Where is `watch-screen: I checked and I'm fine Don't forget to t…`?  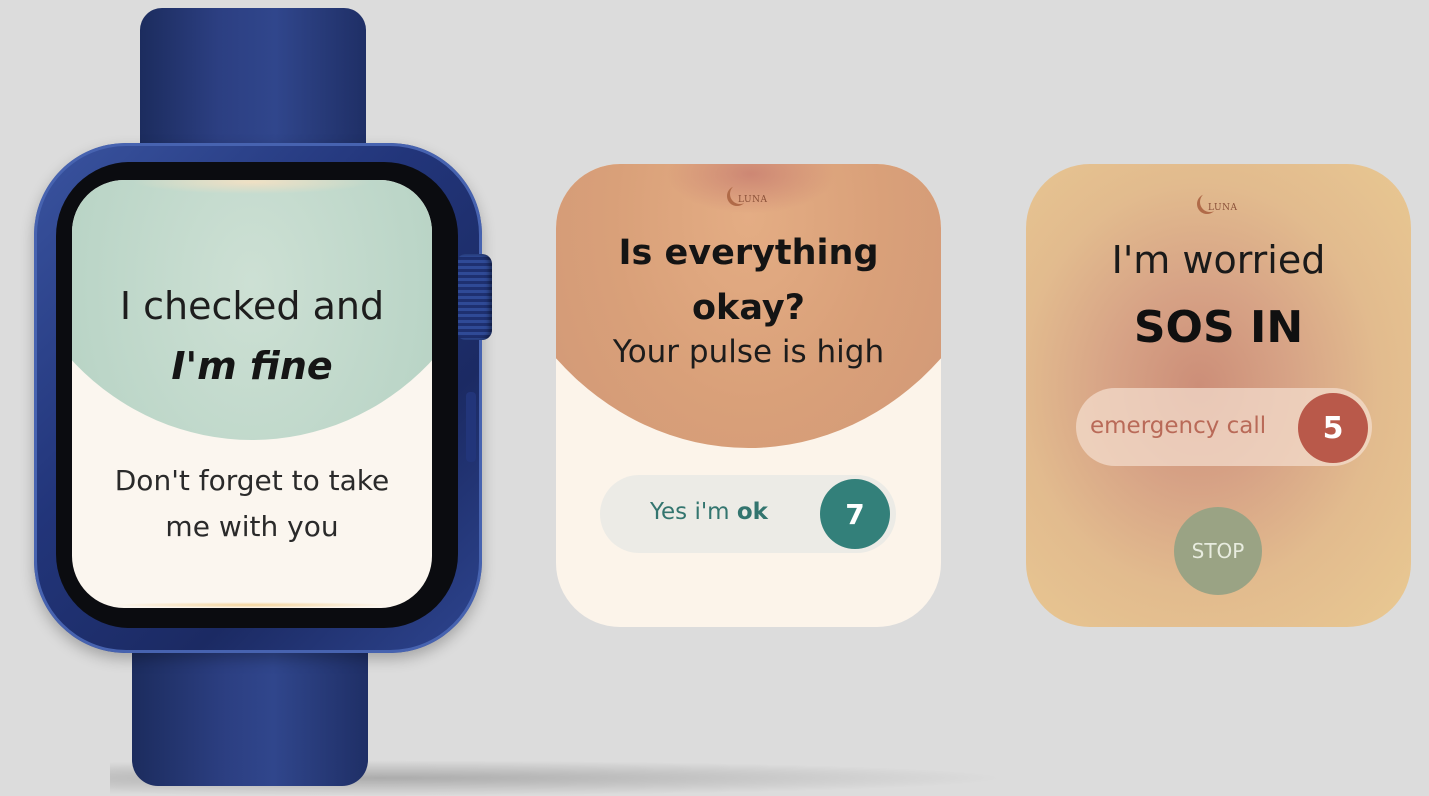
watch-screen: I checked and I'm fine Don't forget to t… is located at coordinates (252, 394).